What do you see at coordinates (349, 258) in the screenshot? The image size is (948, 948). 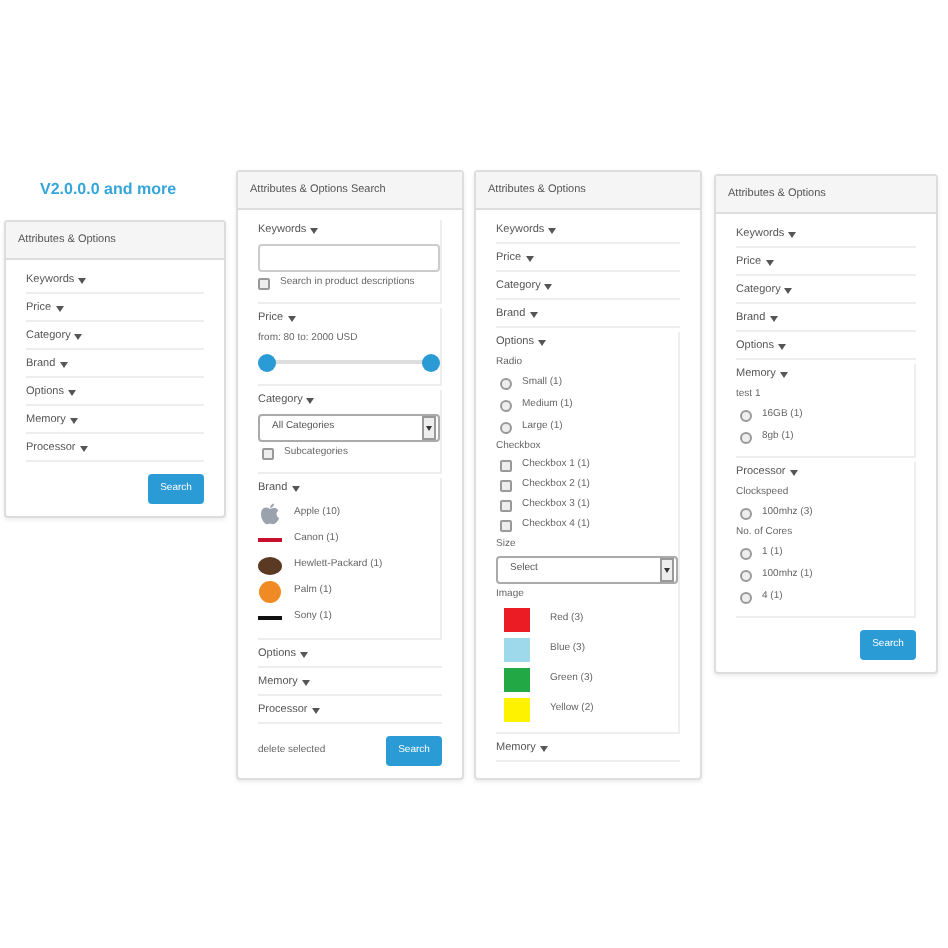 I see `keywords-field` at bounding box center [349, 258].